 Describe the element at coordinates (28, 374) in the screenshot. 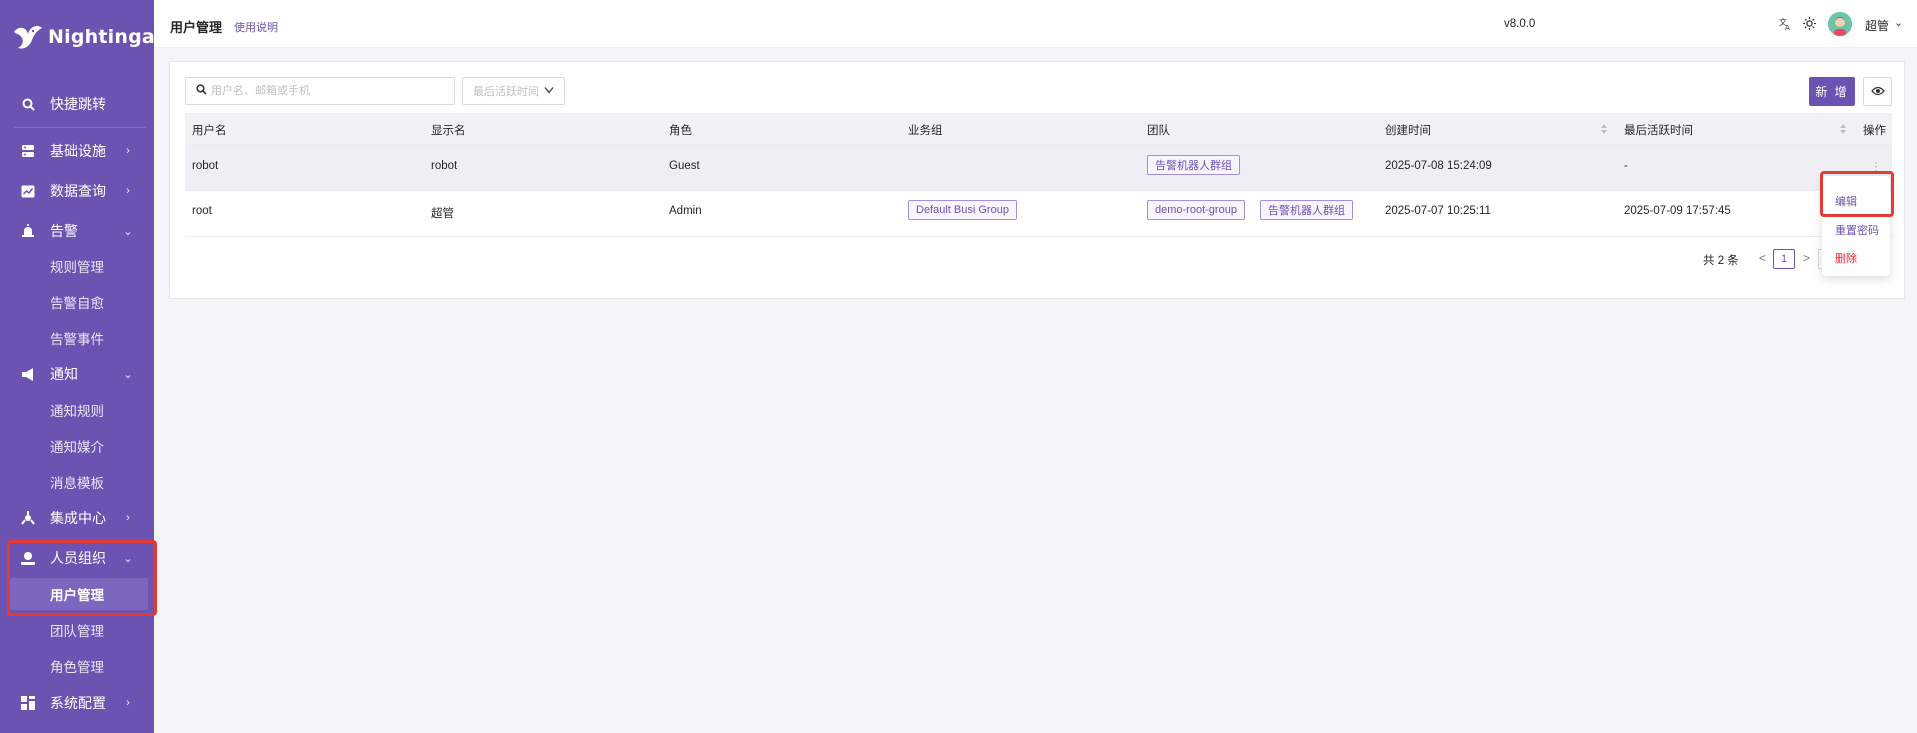

I see `megaphone-icon` at that location.